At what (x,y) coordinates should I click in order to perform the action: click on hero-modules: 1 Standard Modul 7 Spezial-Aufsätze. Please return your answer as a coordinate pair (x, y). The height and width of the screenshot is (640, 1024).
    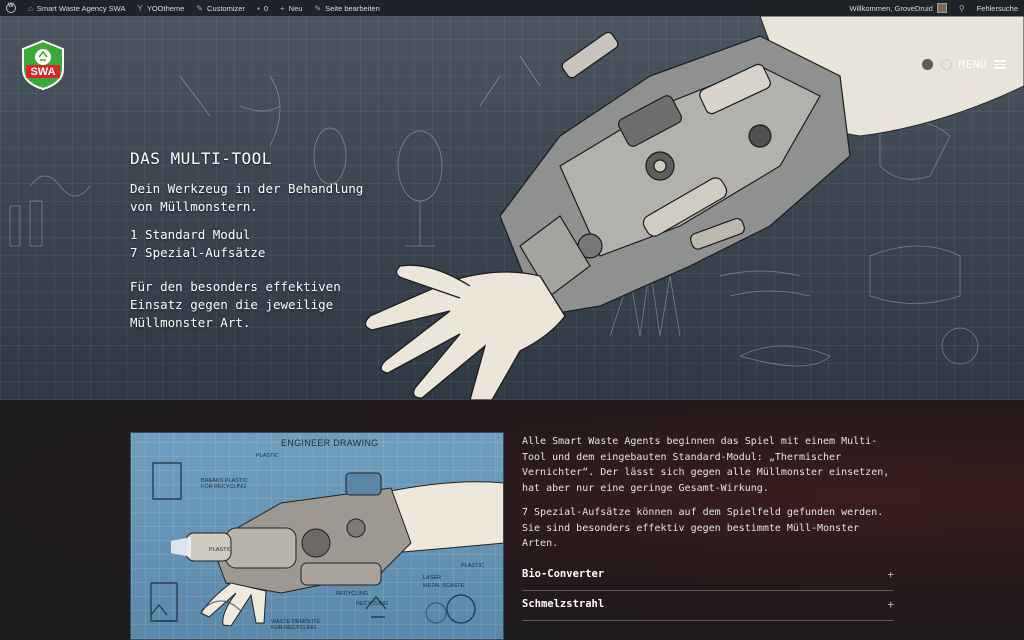
    Looking at the image, I should click on (260, 244).